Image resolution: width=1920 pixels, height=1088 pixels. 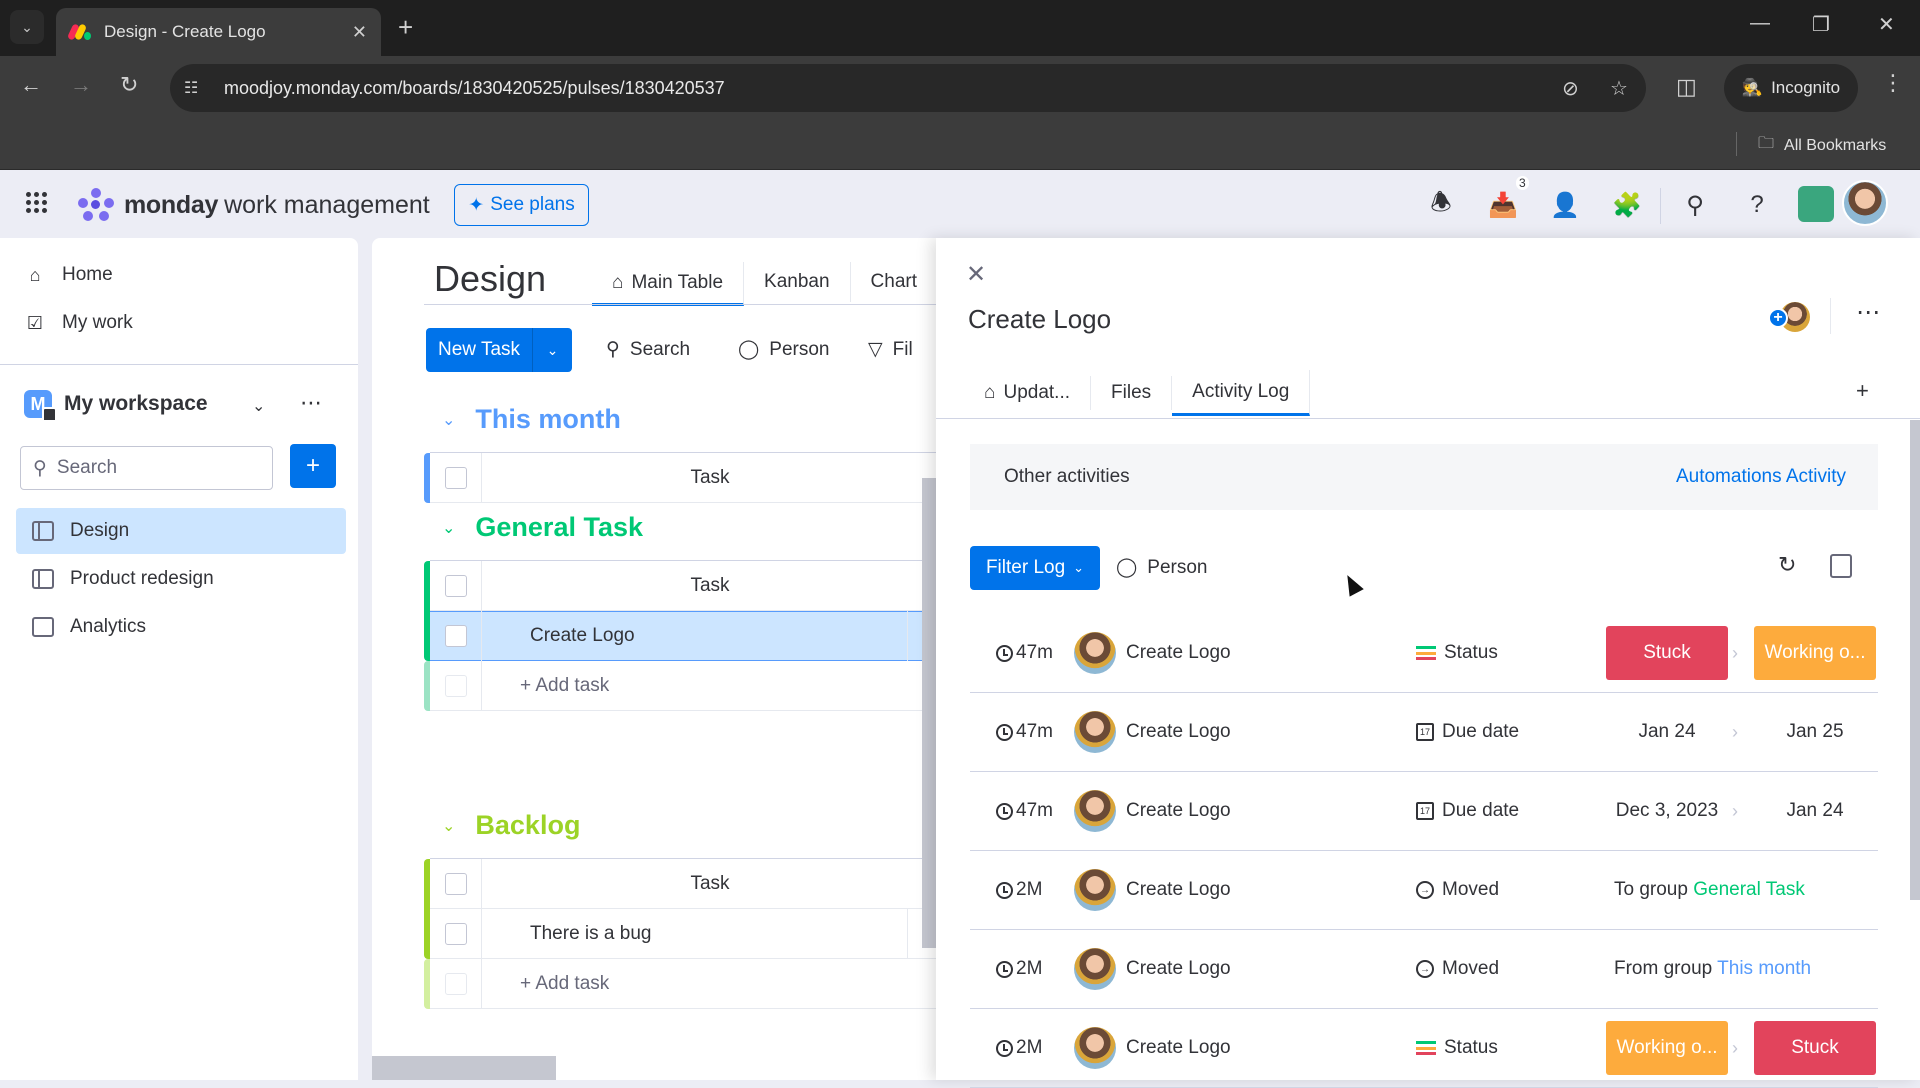 I want to click on monday-logo: monday work management, so click(x=254, y=205).